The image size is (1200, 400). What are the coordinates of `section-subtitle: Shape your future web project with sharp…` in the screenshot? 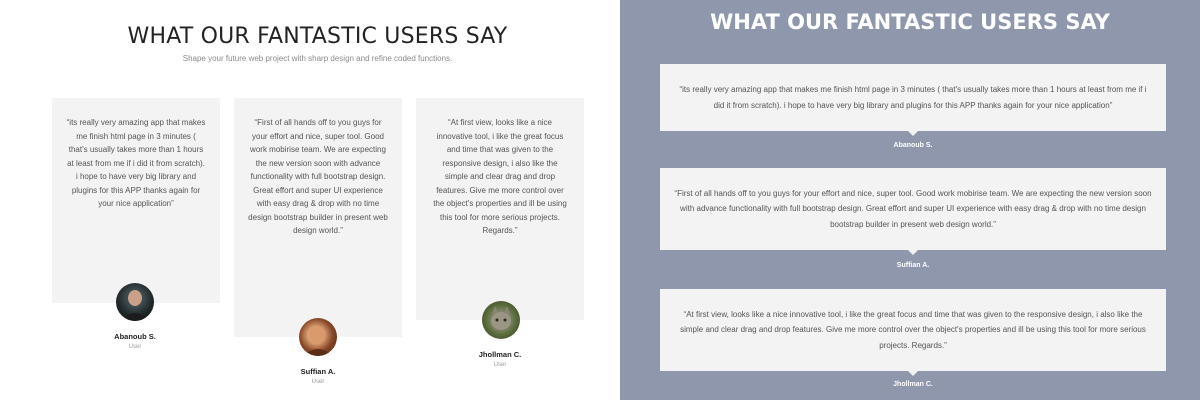 It's located at (317, 58).